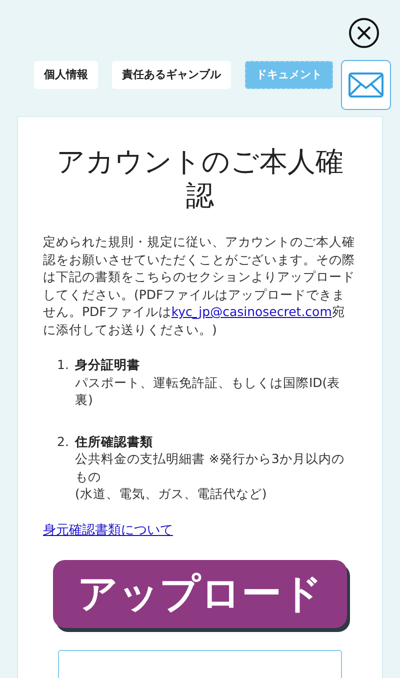  I want to click on list-number: 1., so click(63, 365).